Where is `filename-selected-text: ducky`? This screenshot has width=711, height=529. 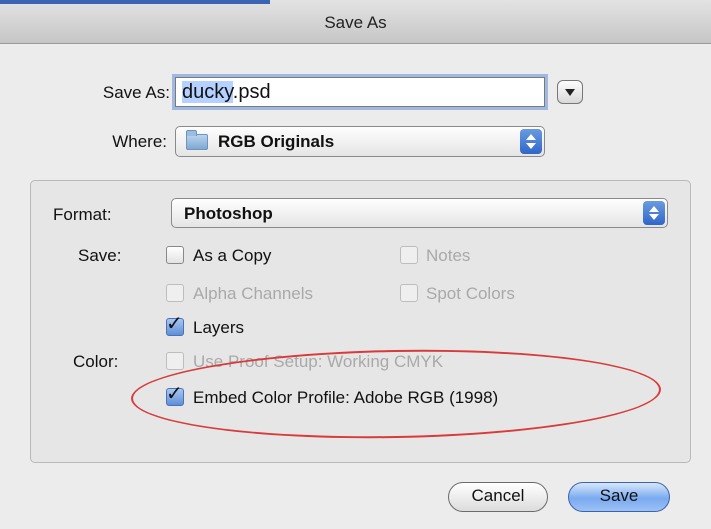
filename-selected-text: ducky is located at coordinates (207, 92).